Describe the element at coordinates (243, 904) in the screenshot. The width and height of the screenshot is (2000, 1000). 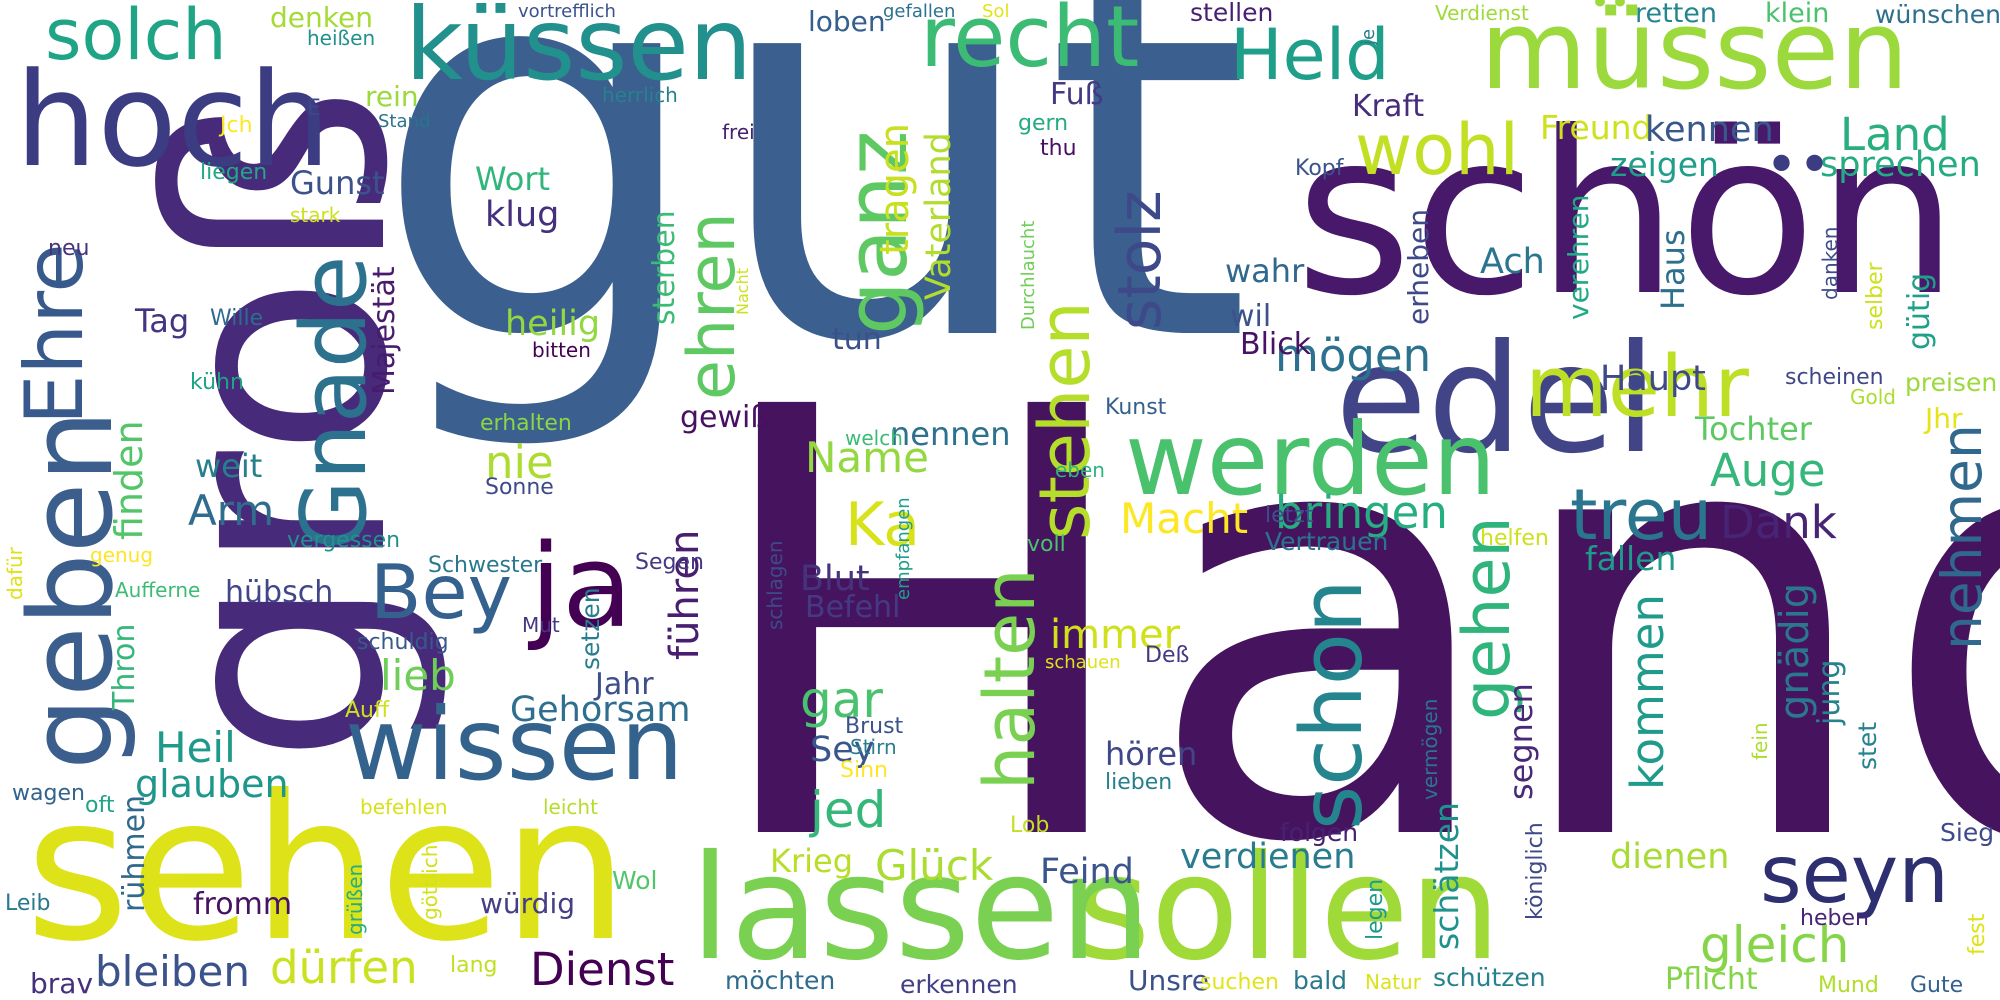
I see `word-fromm: fromm` at that location.